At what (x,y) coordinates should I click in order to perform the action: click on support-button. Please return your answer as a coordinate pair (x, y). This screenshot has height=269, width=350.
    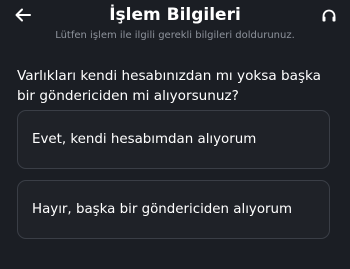
    Looking at the image, I should click on (329, 16).